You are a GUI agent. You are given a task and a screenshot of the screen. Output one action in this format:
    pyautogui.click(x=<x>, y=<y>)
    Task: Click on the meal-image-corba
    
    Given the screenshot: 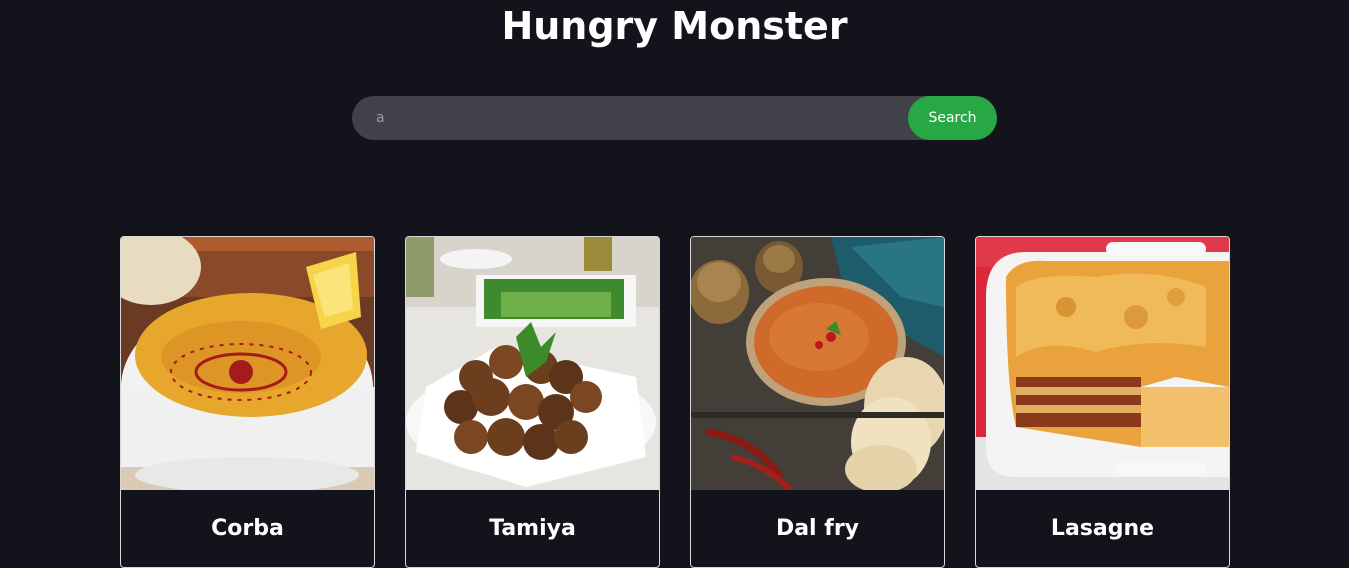 What is the action you would take?
    pyautogui.click(x=247, y=363)
    